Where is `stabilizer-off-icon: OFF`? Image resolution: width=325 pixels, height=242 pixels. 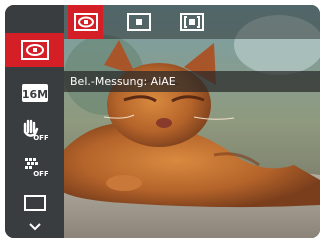 stabilizer-off-icon: OFF is located at coordinates (35, 130).